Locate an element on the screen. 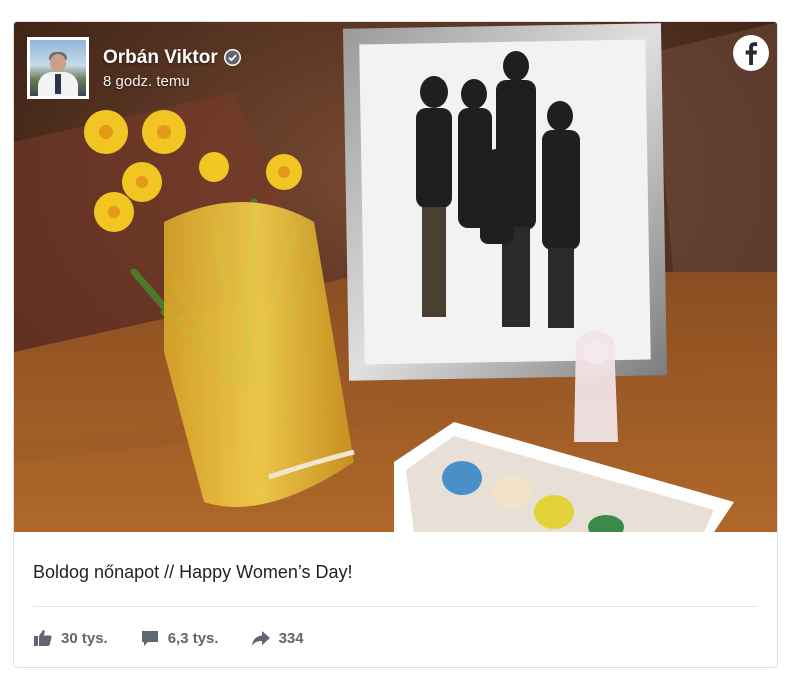 The height and width of the screenshot is (686, 800). verified-badge-icon is located at coordinates (232, 57).